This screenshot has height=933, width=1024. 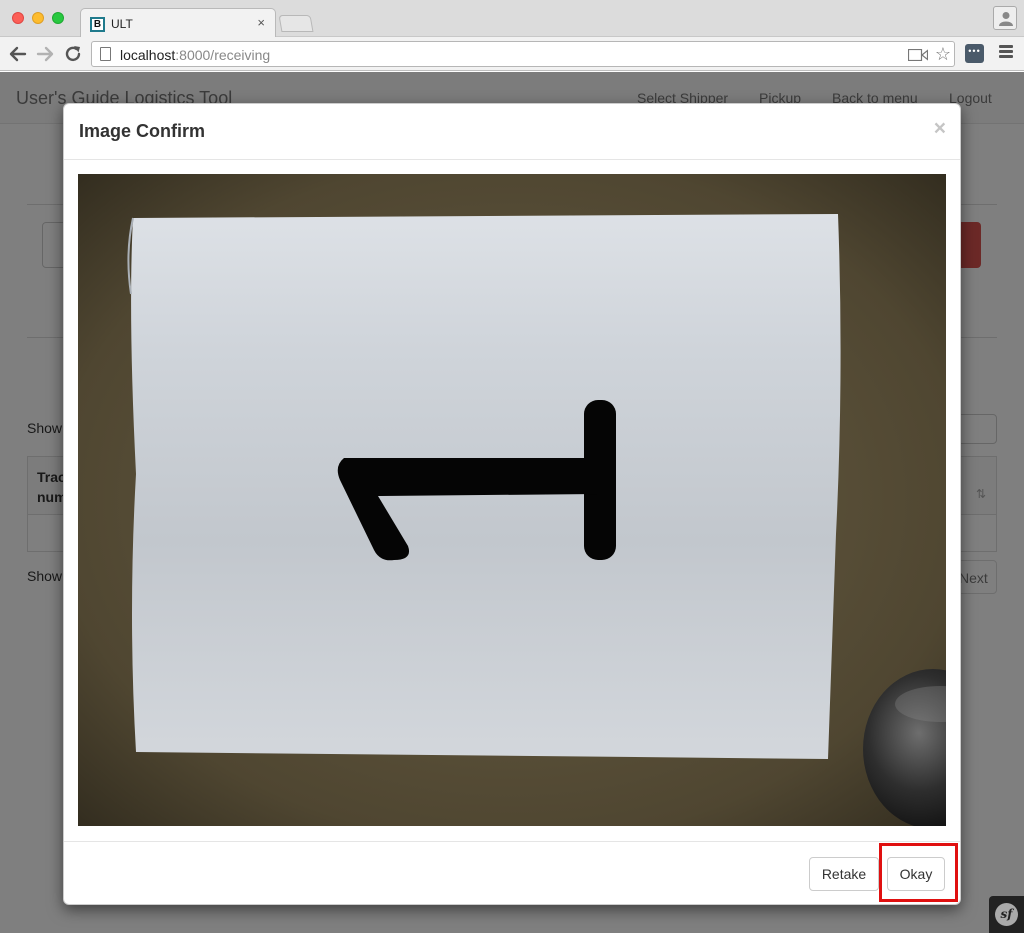 What do you see at coordinates (195, 55) in the screenshot?
I see `url-text: localhost:8000/receiving` at bounding box center [195, 55].